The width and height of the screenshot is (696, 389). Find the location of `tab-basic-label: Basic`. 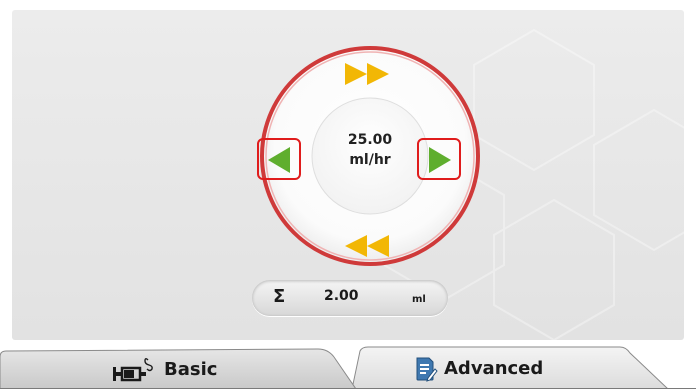

tab-basic-label: Basic is located at coordinates (191, 369).